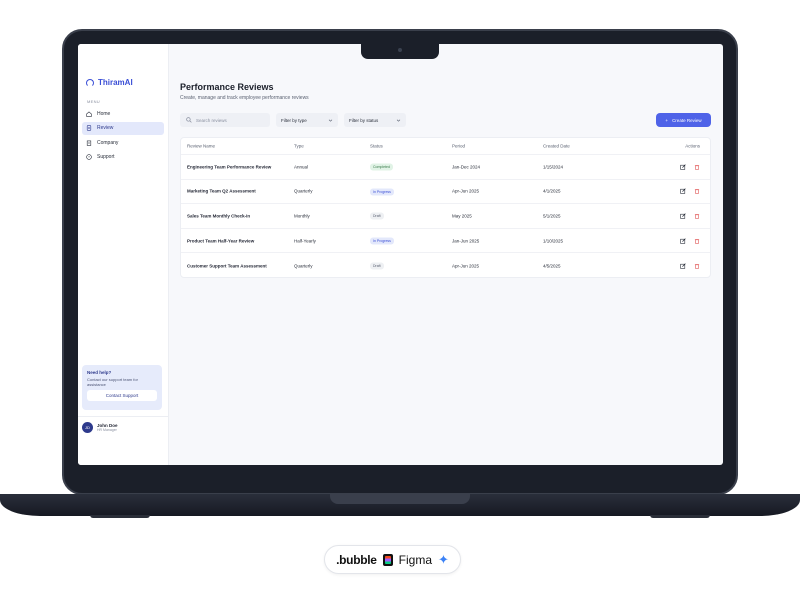 This screenshot has width=800, height=600. I want to click on review-type: Monthly, so click(302, 216).